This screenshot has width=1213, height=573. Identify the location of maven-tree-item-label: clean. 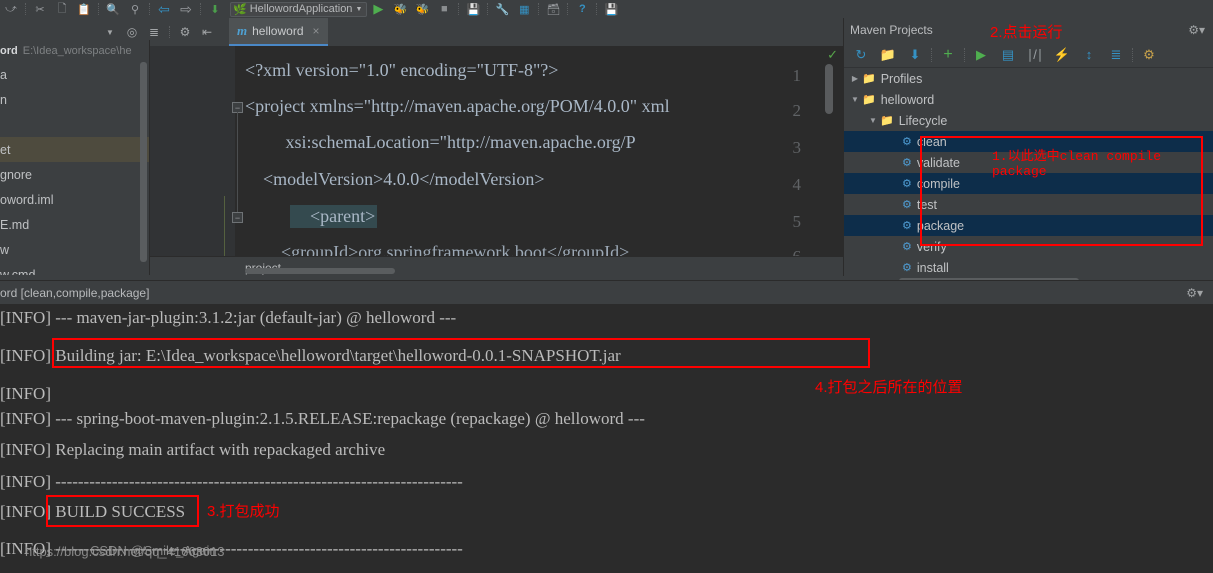
(931, 141).